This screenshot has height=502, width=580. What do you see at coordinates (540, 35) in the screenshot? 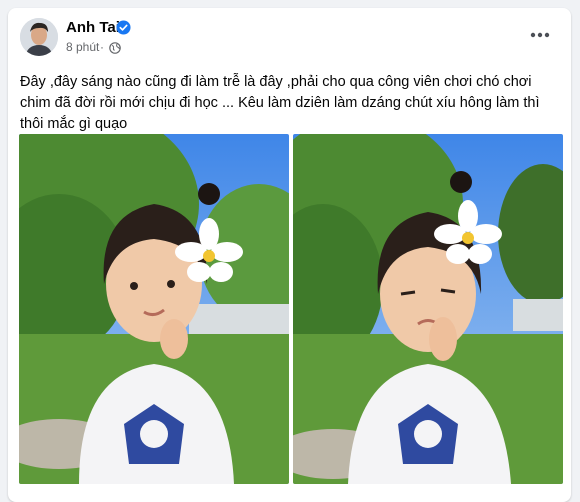
I see `more-horizontal-icon` at bounding box center [540, 35].